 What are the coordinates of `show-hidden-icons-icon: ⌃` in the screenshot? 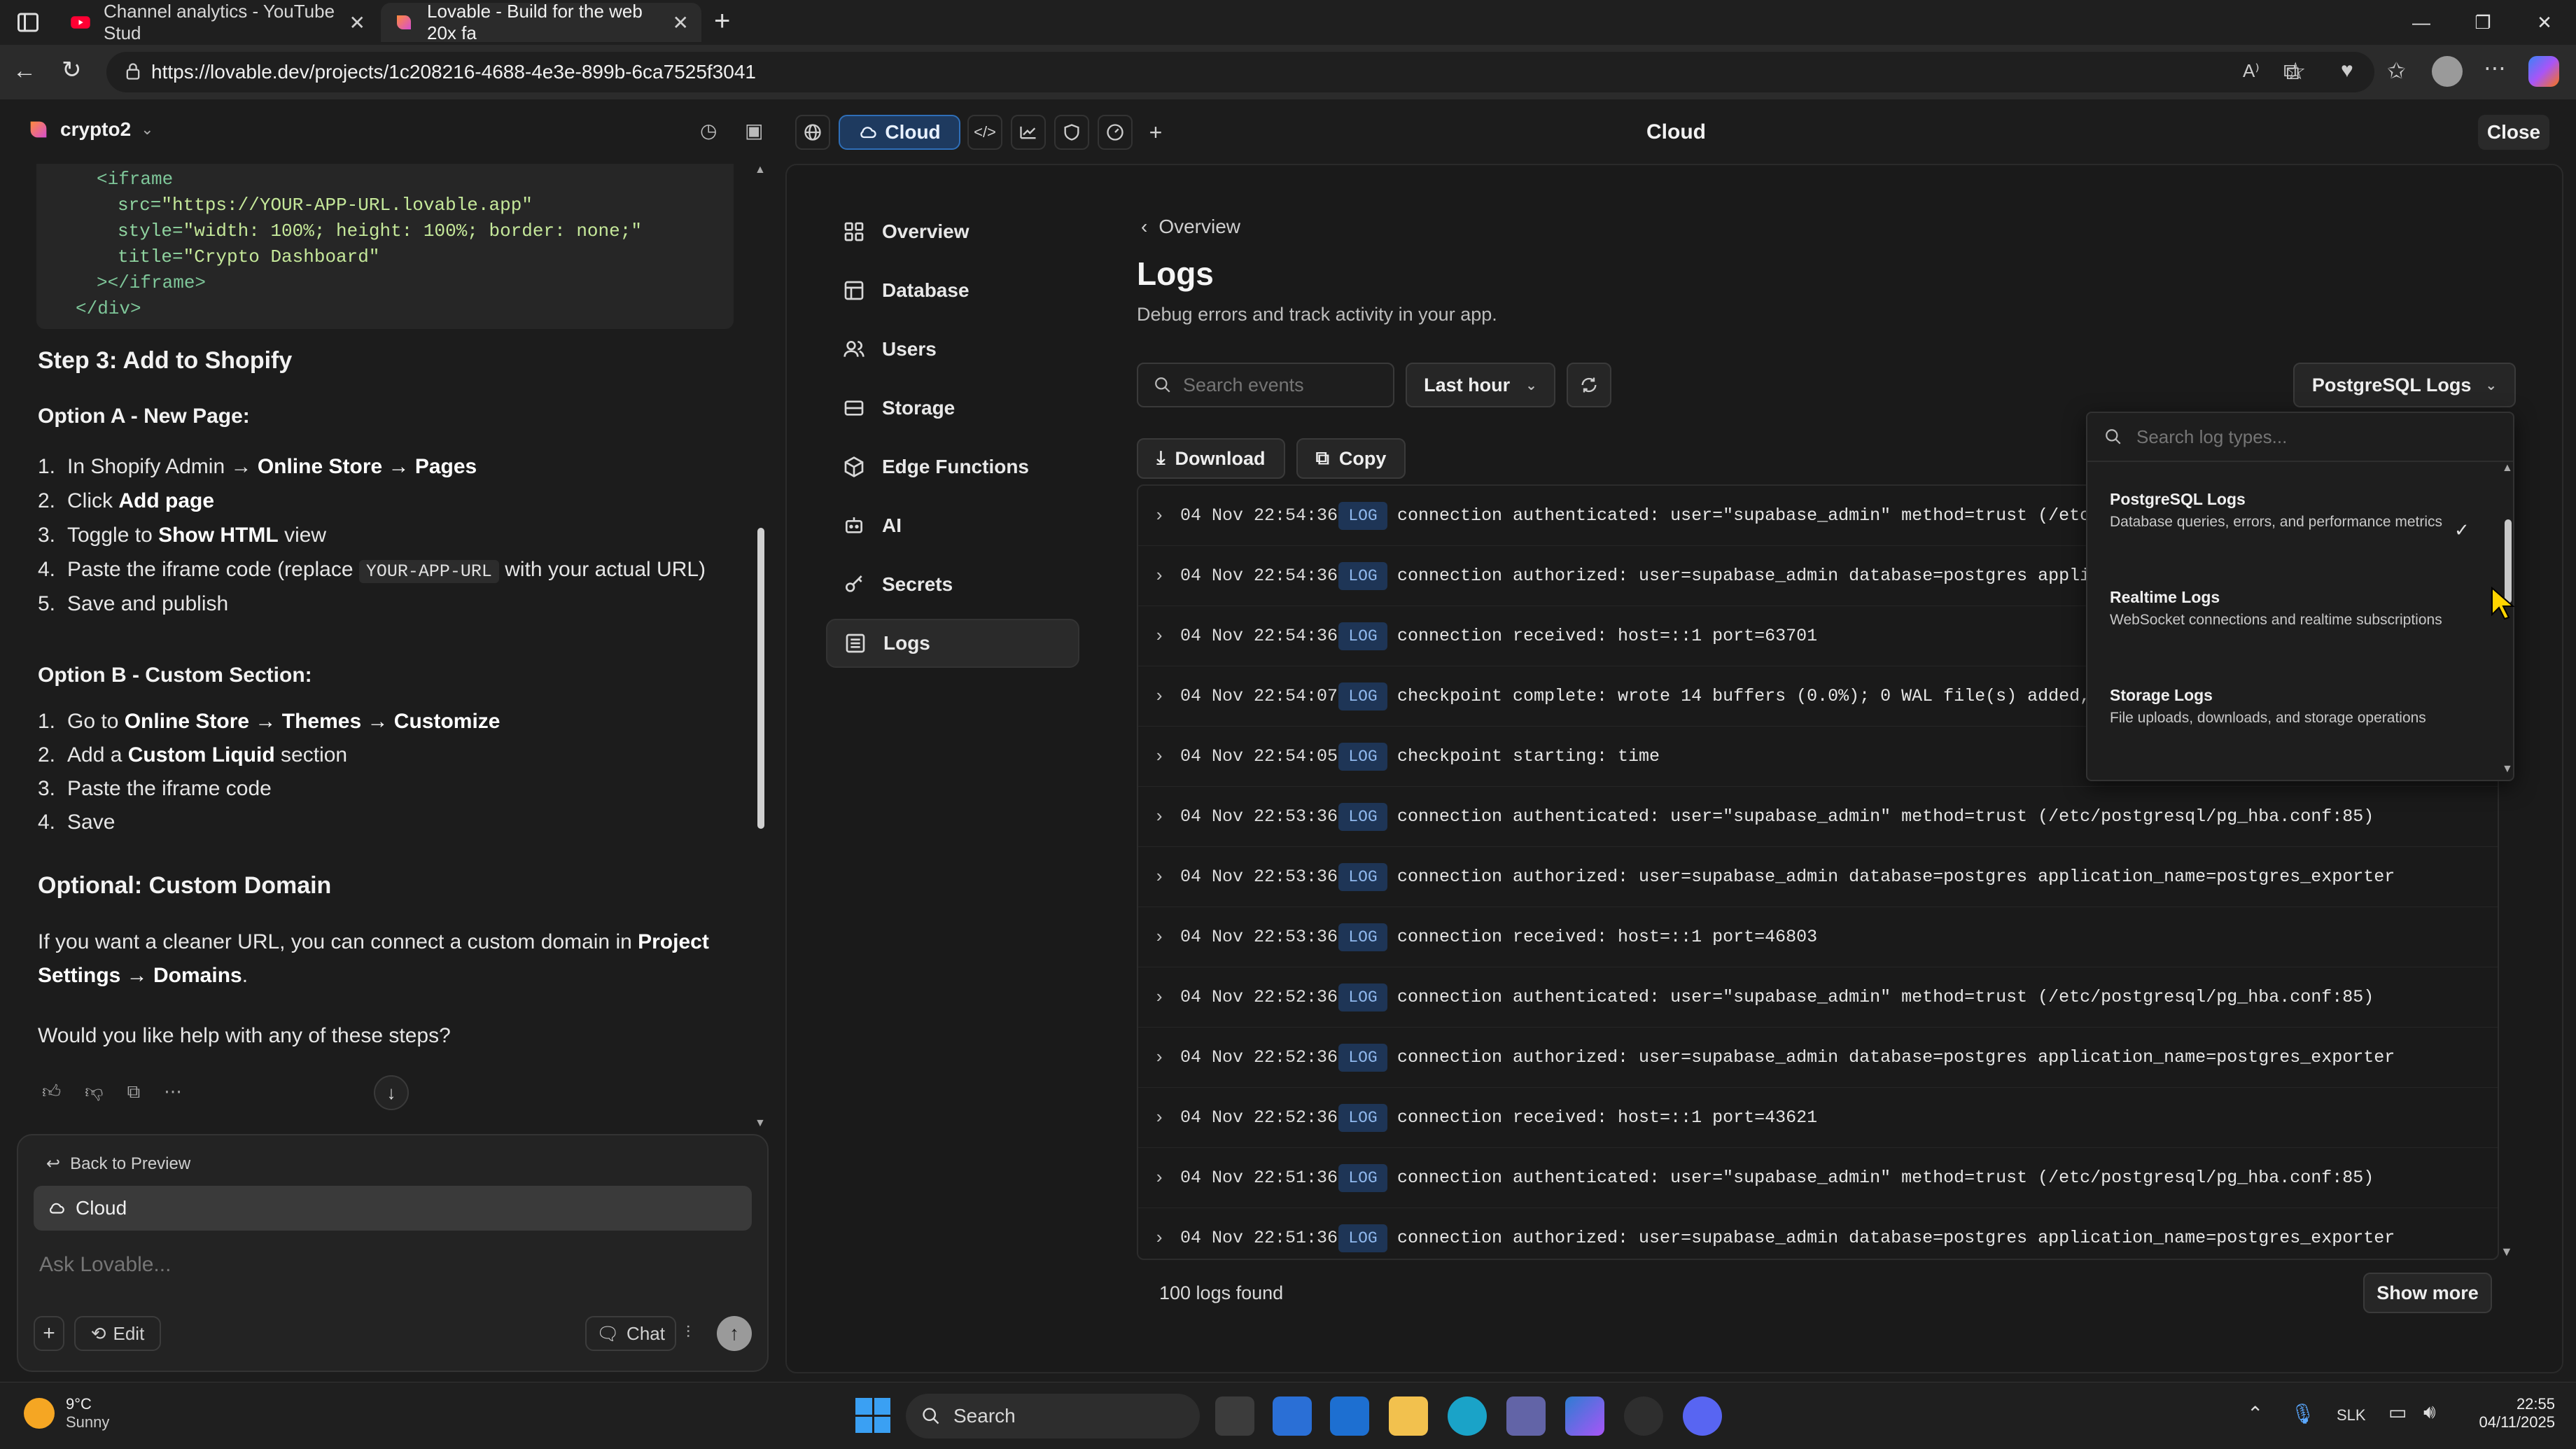 It's located at (2255, 1413).